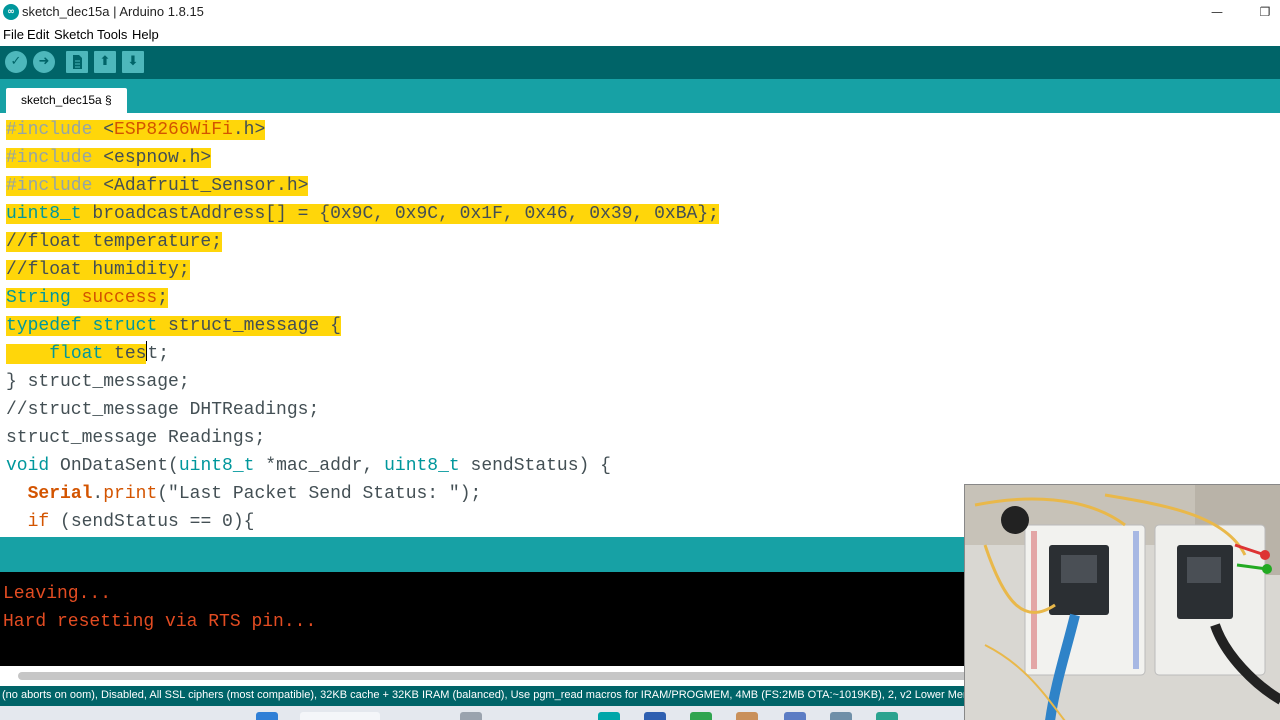 This screenshot has width=1280, height=720. What do you see at coordinates (640, 12) in the screenshot?
I see `title-bar: ∞ sketch_dec15a | Arduino 1.8.15 — ❐` at bounding box center [640, 12].